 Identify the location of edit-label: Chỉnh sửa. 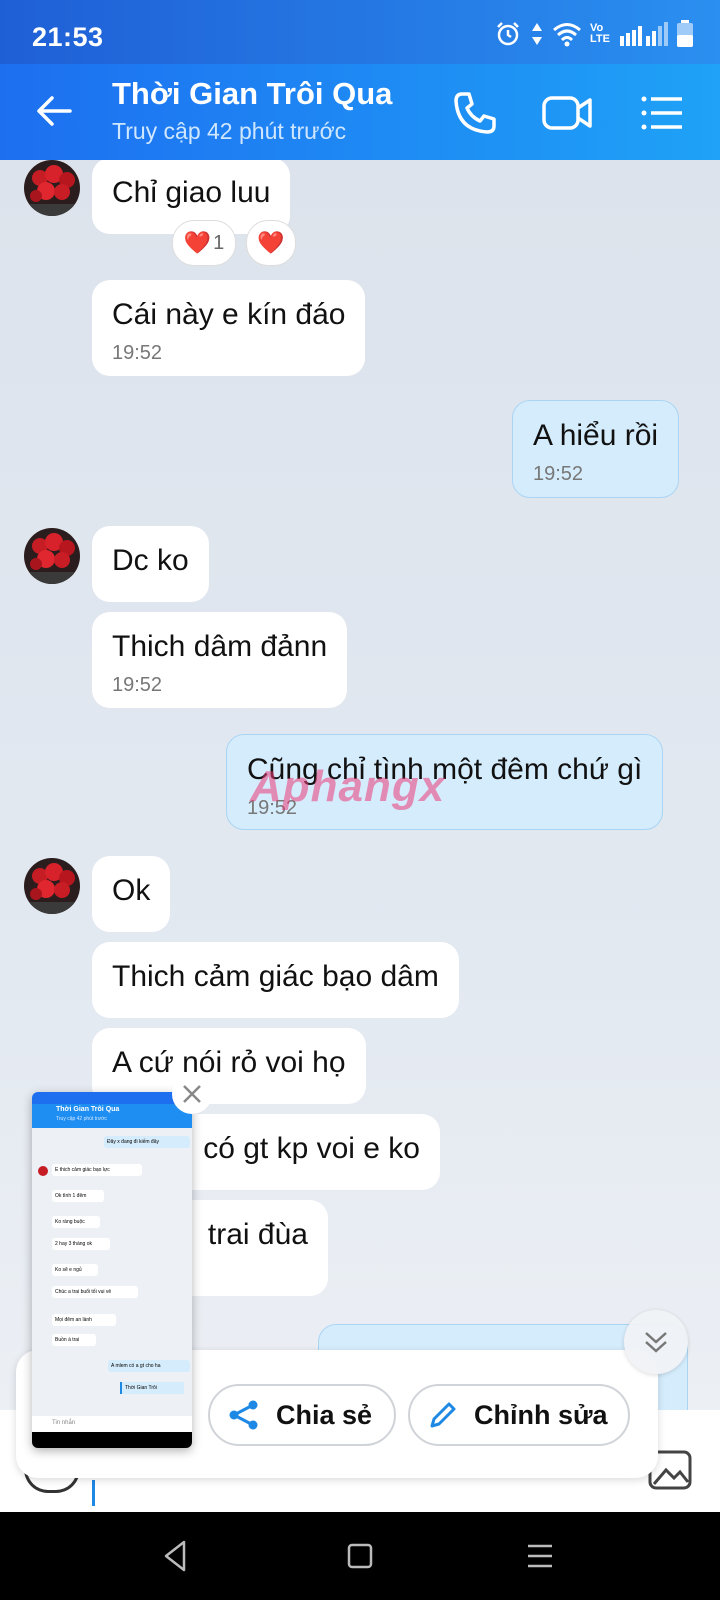
(541, 1414).